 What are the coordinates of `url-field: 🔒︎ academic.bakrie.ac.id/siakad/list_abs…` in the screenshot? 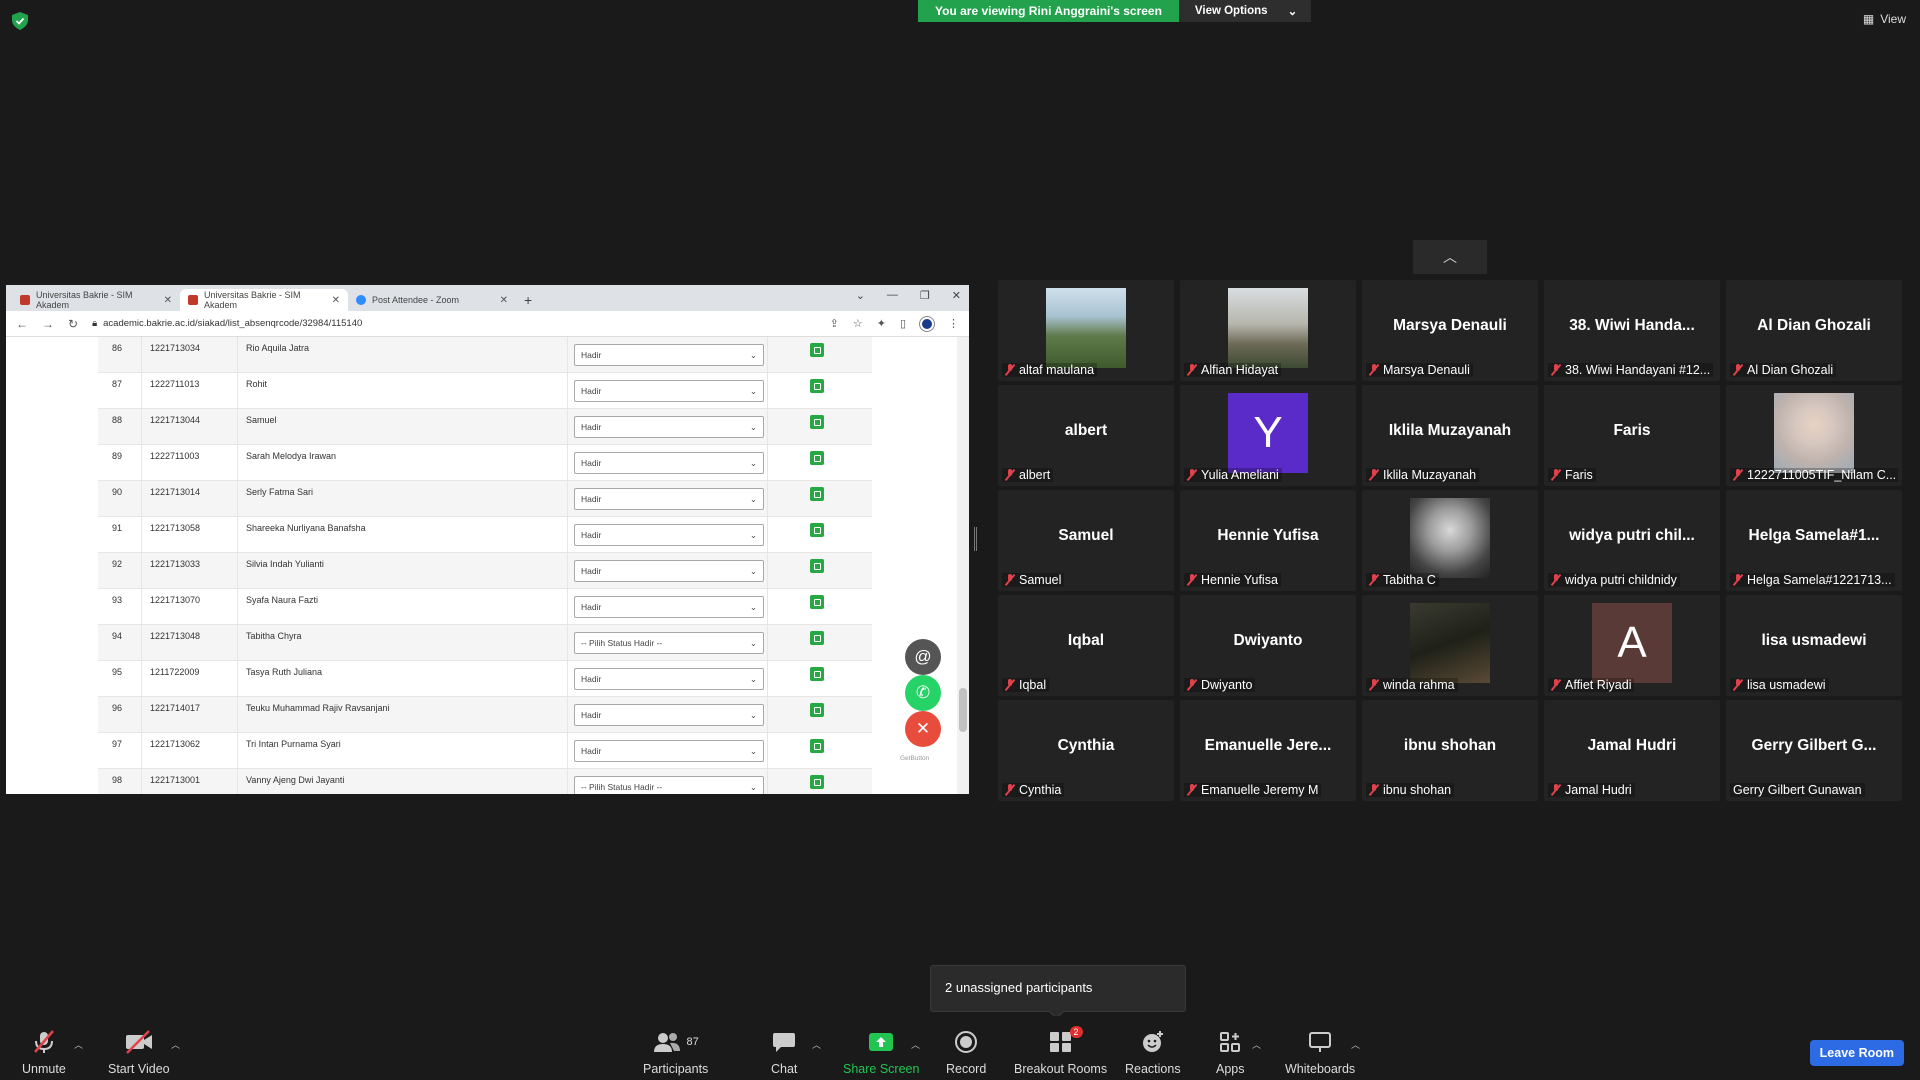 It's located at (227, 323).